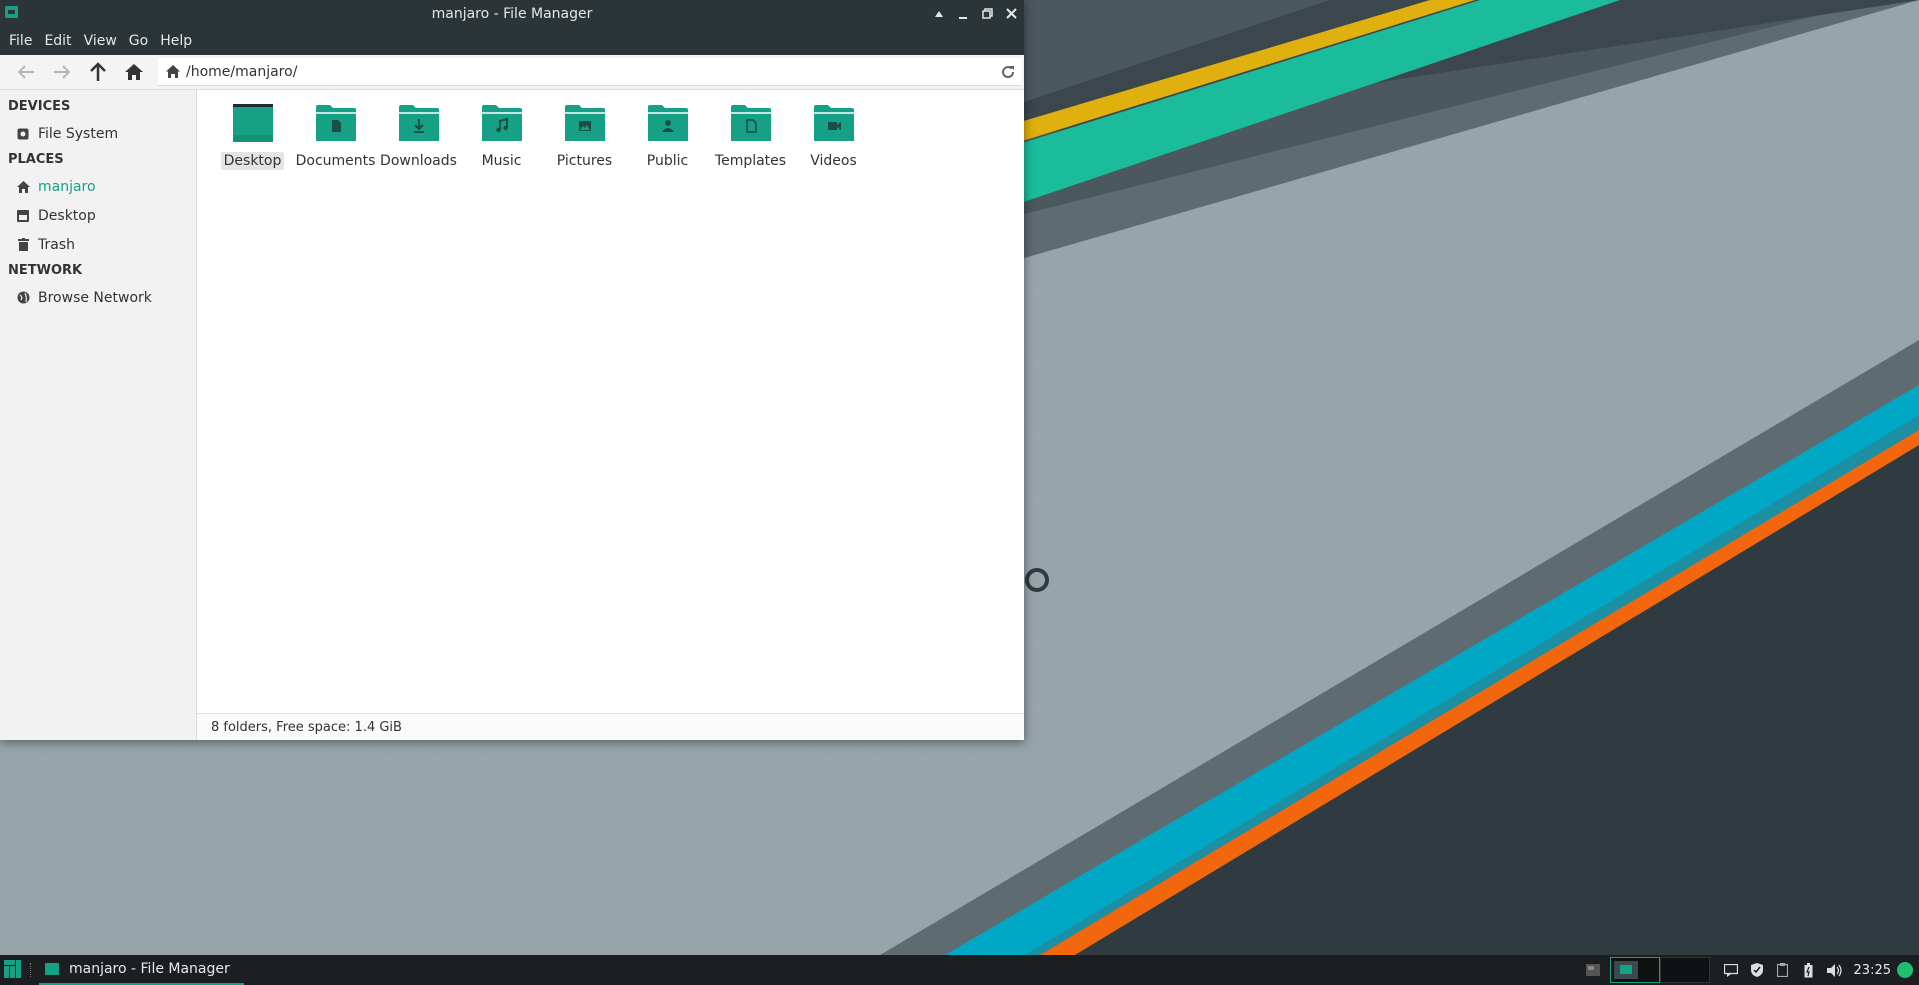  What do you see at coordinates (98, 244) in the screenshot?
I see `sidebar-item-trash: Trash` at bounding box center [98, 244].